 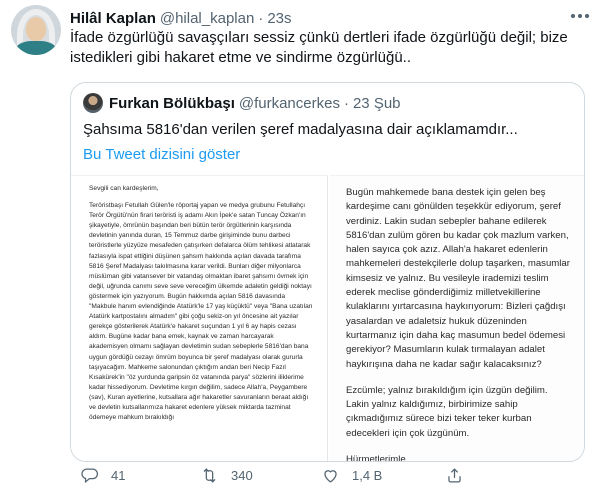 What do you see at coordinates (242, 475) in the screenshot?
I see `retweet-count: 340` at bounding box center [242, 475].